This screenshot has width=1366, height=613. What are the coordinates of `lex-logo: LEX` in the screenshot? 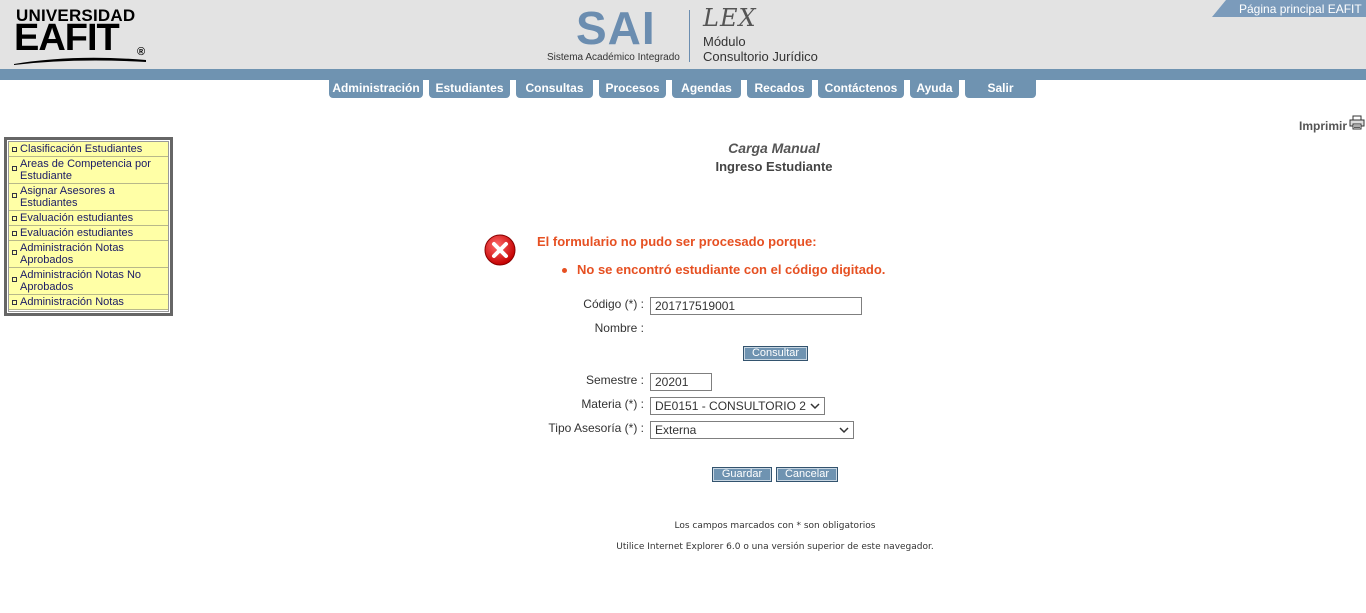 It's located at (730, 18).